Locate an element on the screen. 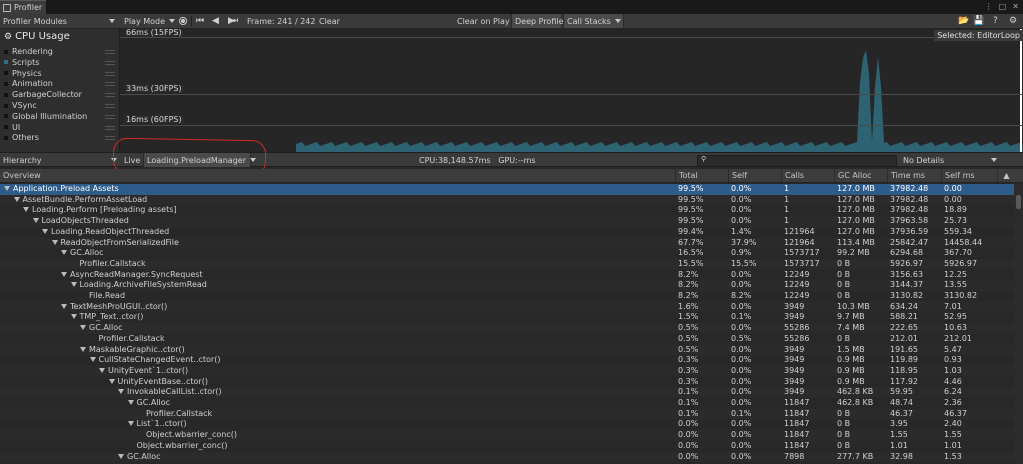 The image size is (1023, 464). details-dropdown: No Details is located at coordinates (950, 160).